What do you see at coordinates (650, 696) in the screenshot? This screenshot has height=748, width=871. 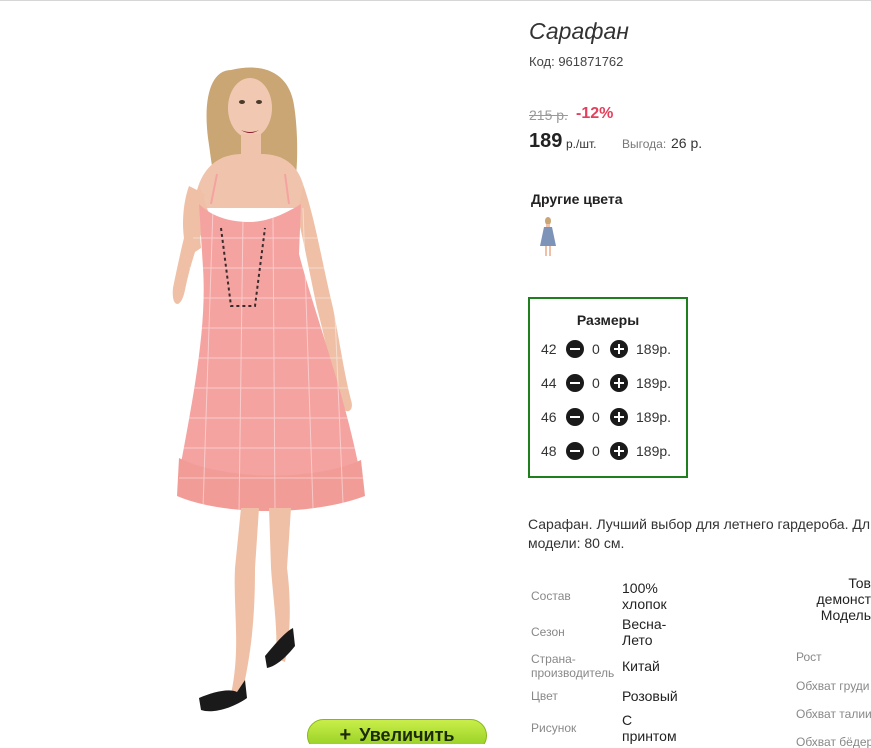 I see `property-value: Розовый` at bounding box center [650, 696].